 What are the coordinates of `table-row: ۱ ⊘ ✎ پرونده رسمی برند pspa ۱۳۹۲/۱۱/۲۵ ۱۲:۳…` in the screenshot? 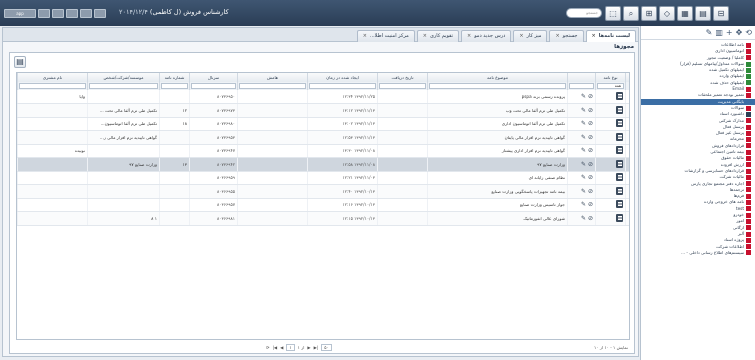 It's located at (323, 97).